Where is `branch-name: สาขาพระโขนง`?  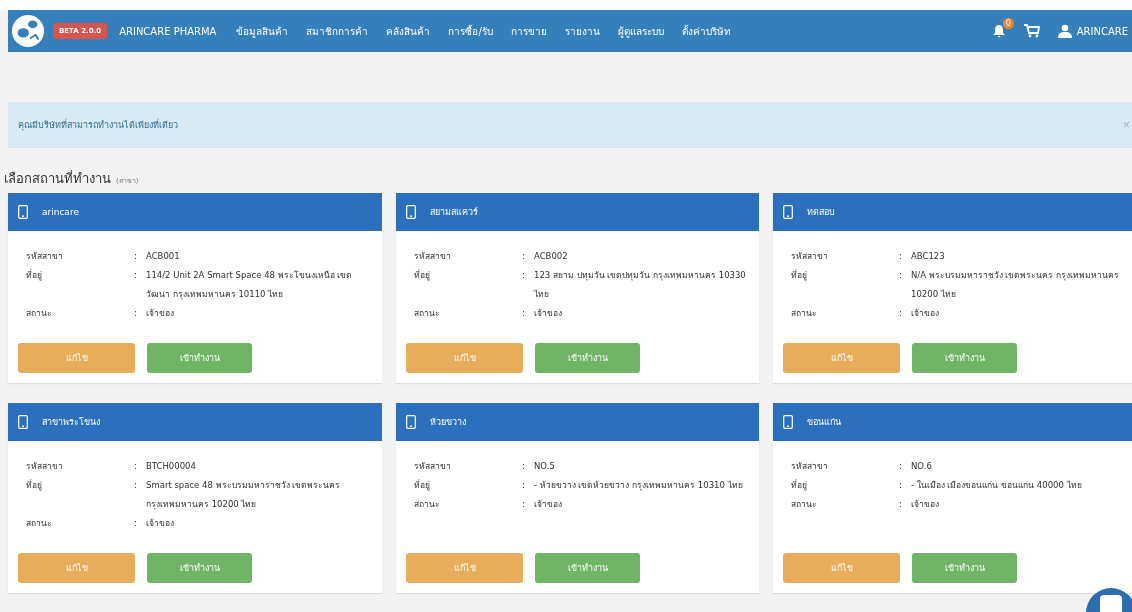
branch-name: สาขาพระโขนง is located at coordinates (71, 422).